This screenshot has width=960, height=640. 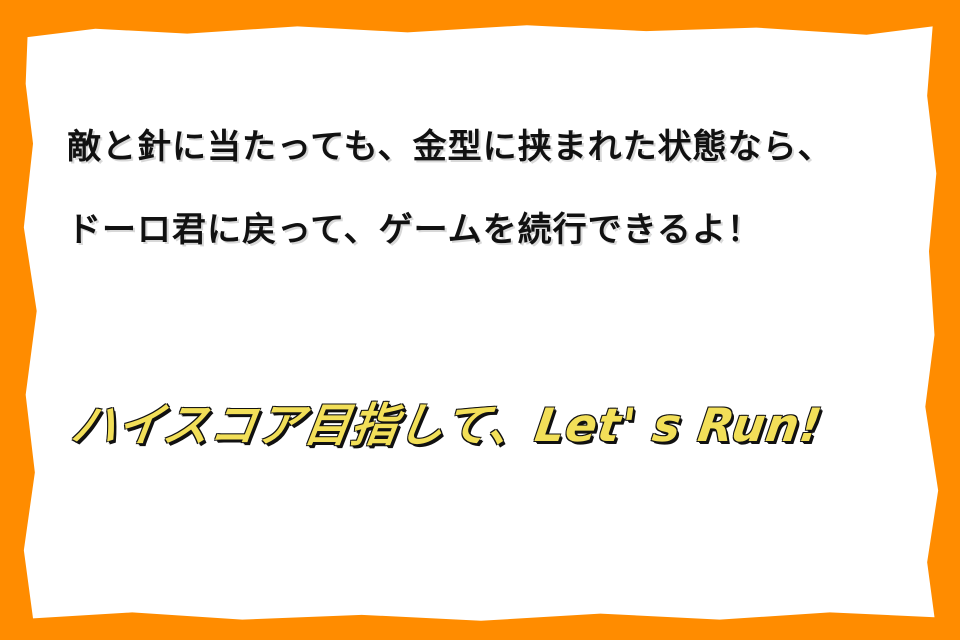 I want to click on message-line-2: ドーロ君に戻って、ゲームを続行できるよ！, so click(x=414, y=230).